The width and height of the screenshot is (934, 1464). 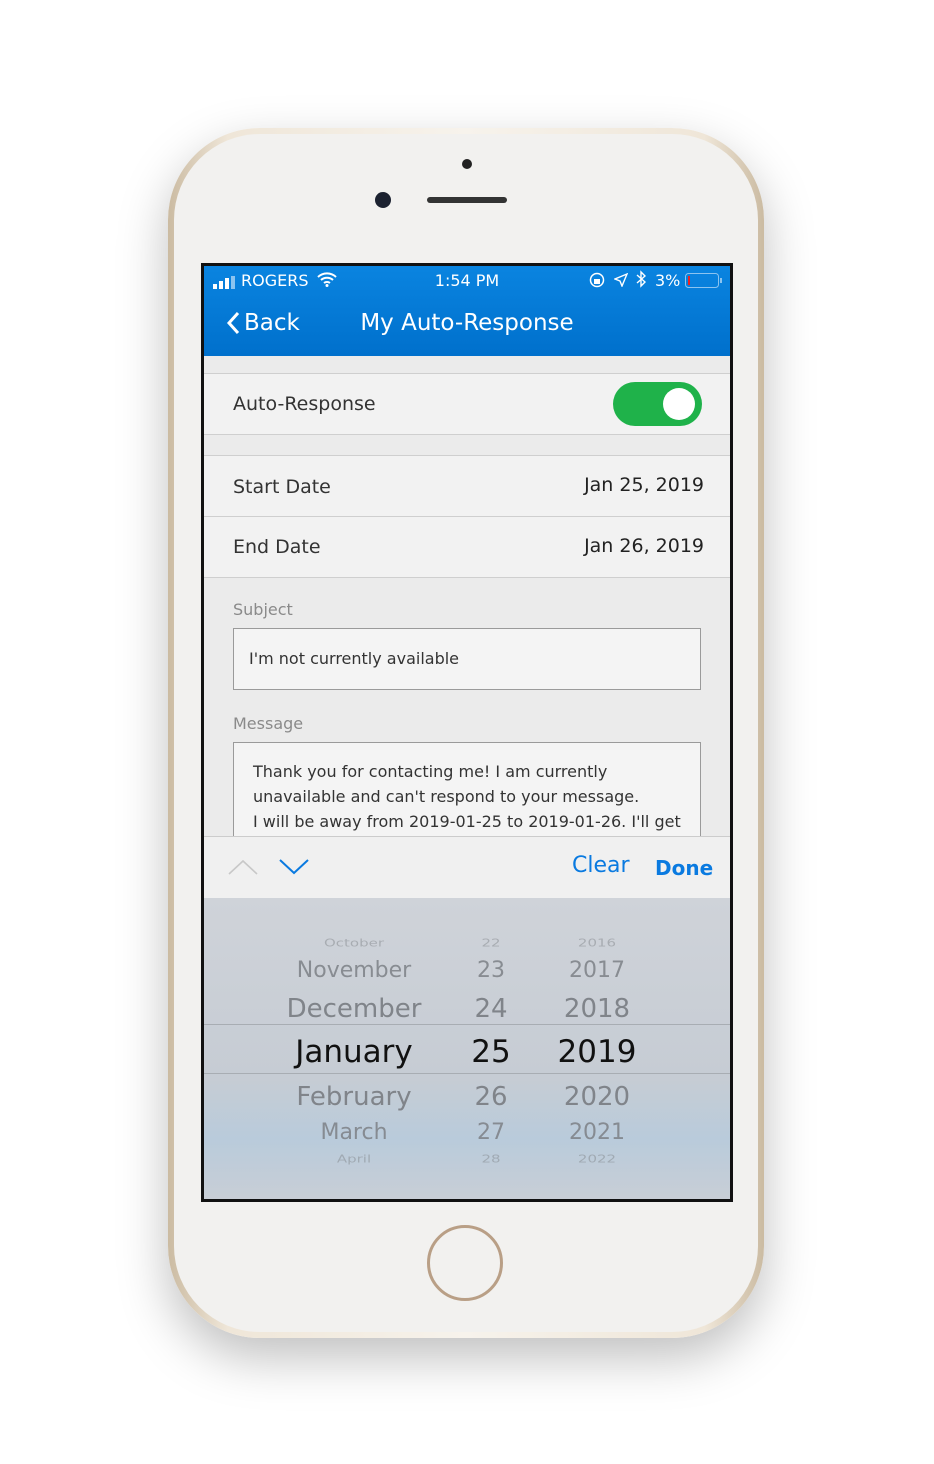 I want to click on status-bar: ROGERS 1:54 PM 3%, so click(x=467, y=281).